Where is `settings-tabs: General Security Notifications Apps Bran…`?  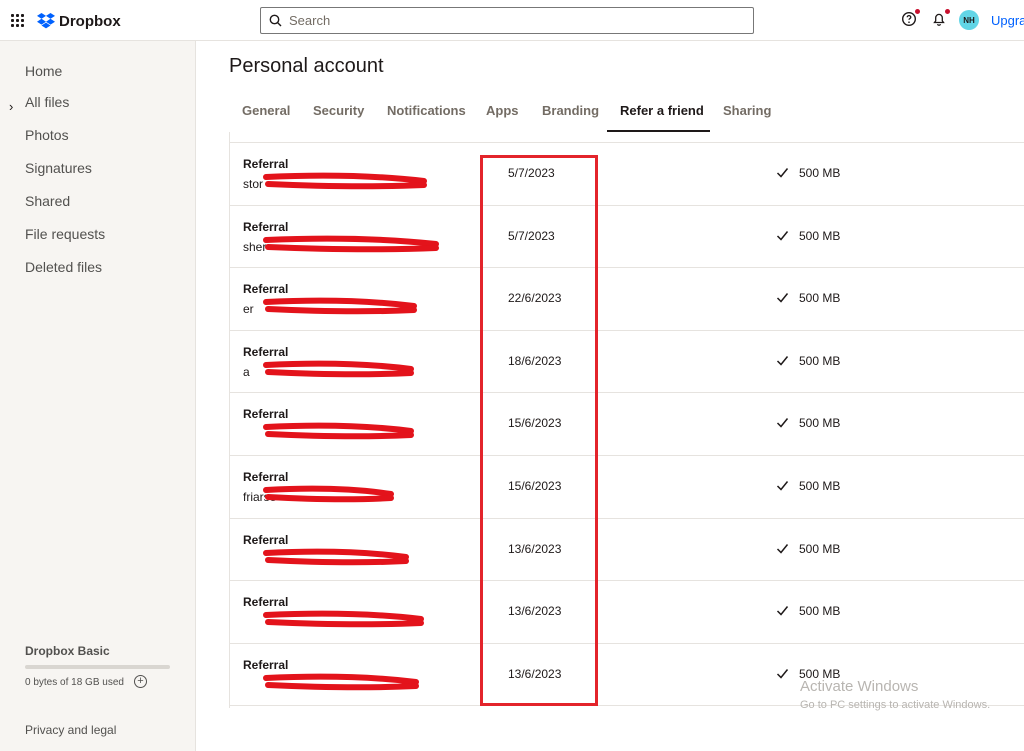 settings-tabs: General Security Notifications Apps Bran… is located at coordinates (626, 114).